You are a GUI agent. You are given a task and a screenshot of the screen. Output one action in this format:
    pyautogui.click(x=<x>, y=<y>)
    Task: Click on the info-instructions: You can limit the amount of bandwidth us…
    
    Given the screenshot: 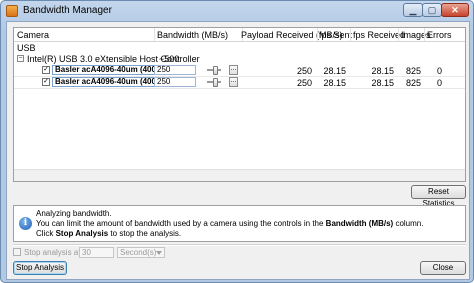 What is the action you would take?
    pyautogui.click(x=230, y=223)
    